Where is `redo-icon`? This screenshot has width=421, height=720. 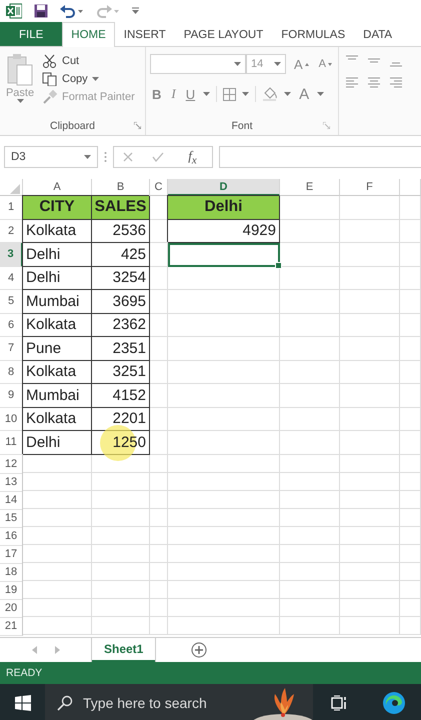
redo-icon is located at coordinates (108, 11).